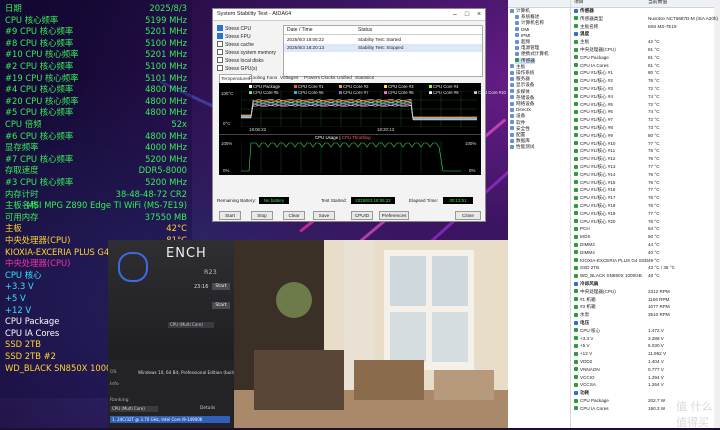 This screenshot has height=430, width=720. I want to click on tab-unified: Unified, so click(344, 78).